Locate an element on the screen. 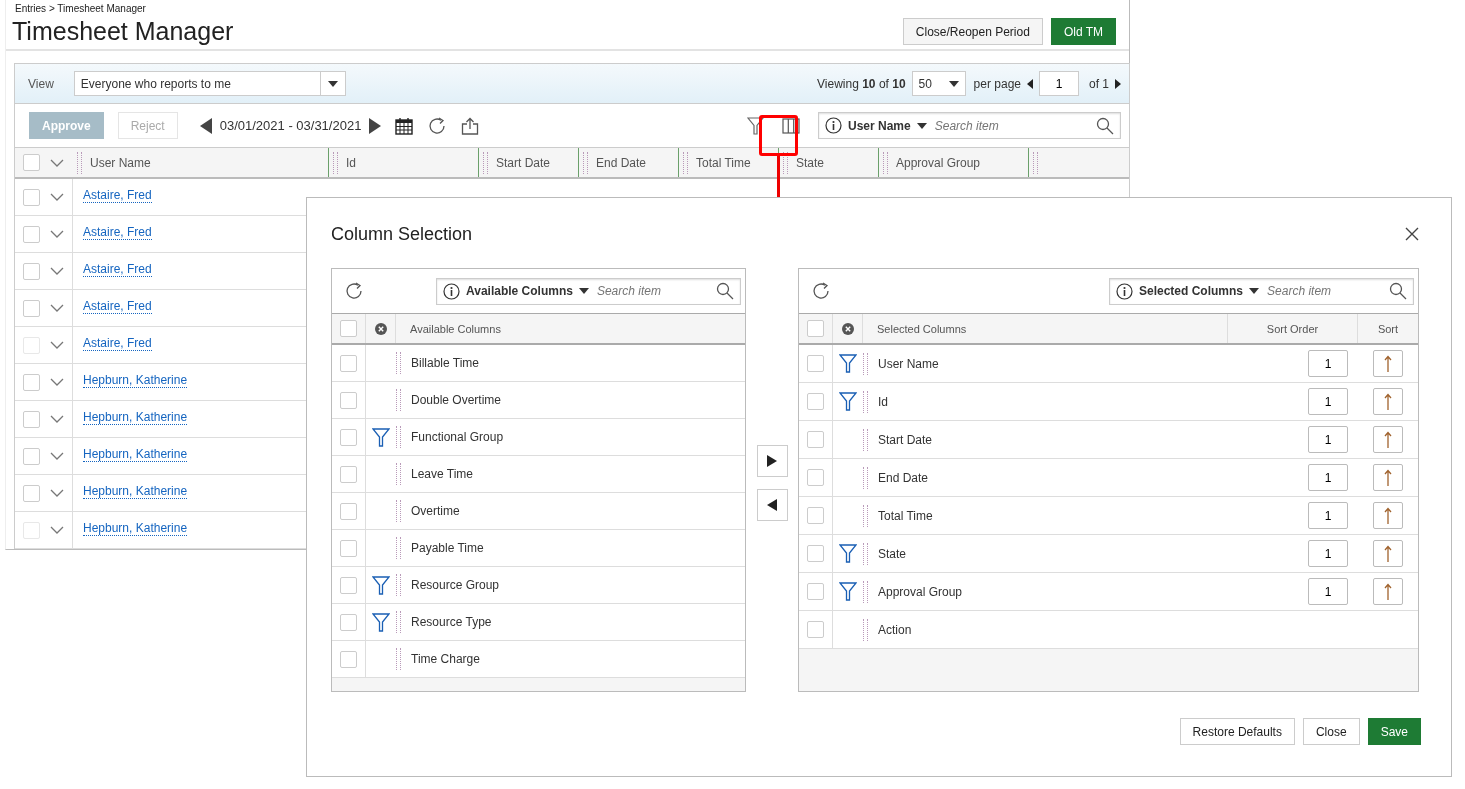 The width and height of the screenshot is (1465, 789). columns-icon is located at coordinates (791, 125).